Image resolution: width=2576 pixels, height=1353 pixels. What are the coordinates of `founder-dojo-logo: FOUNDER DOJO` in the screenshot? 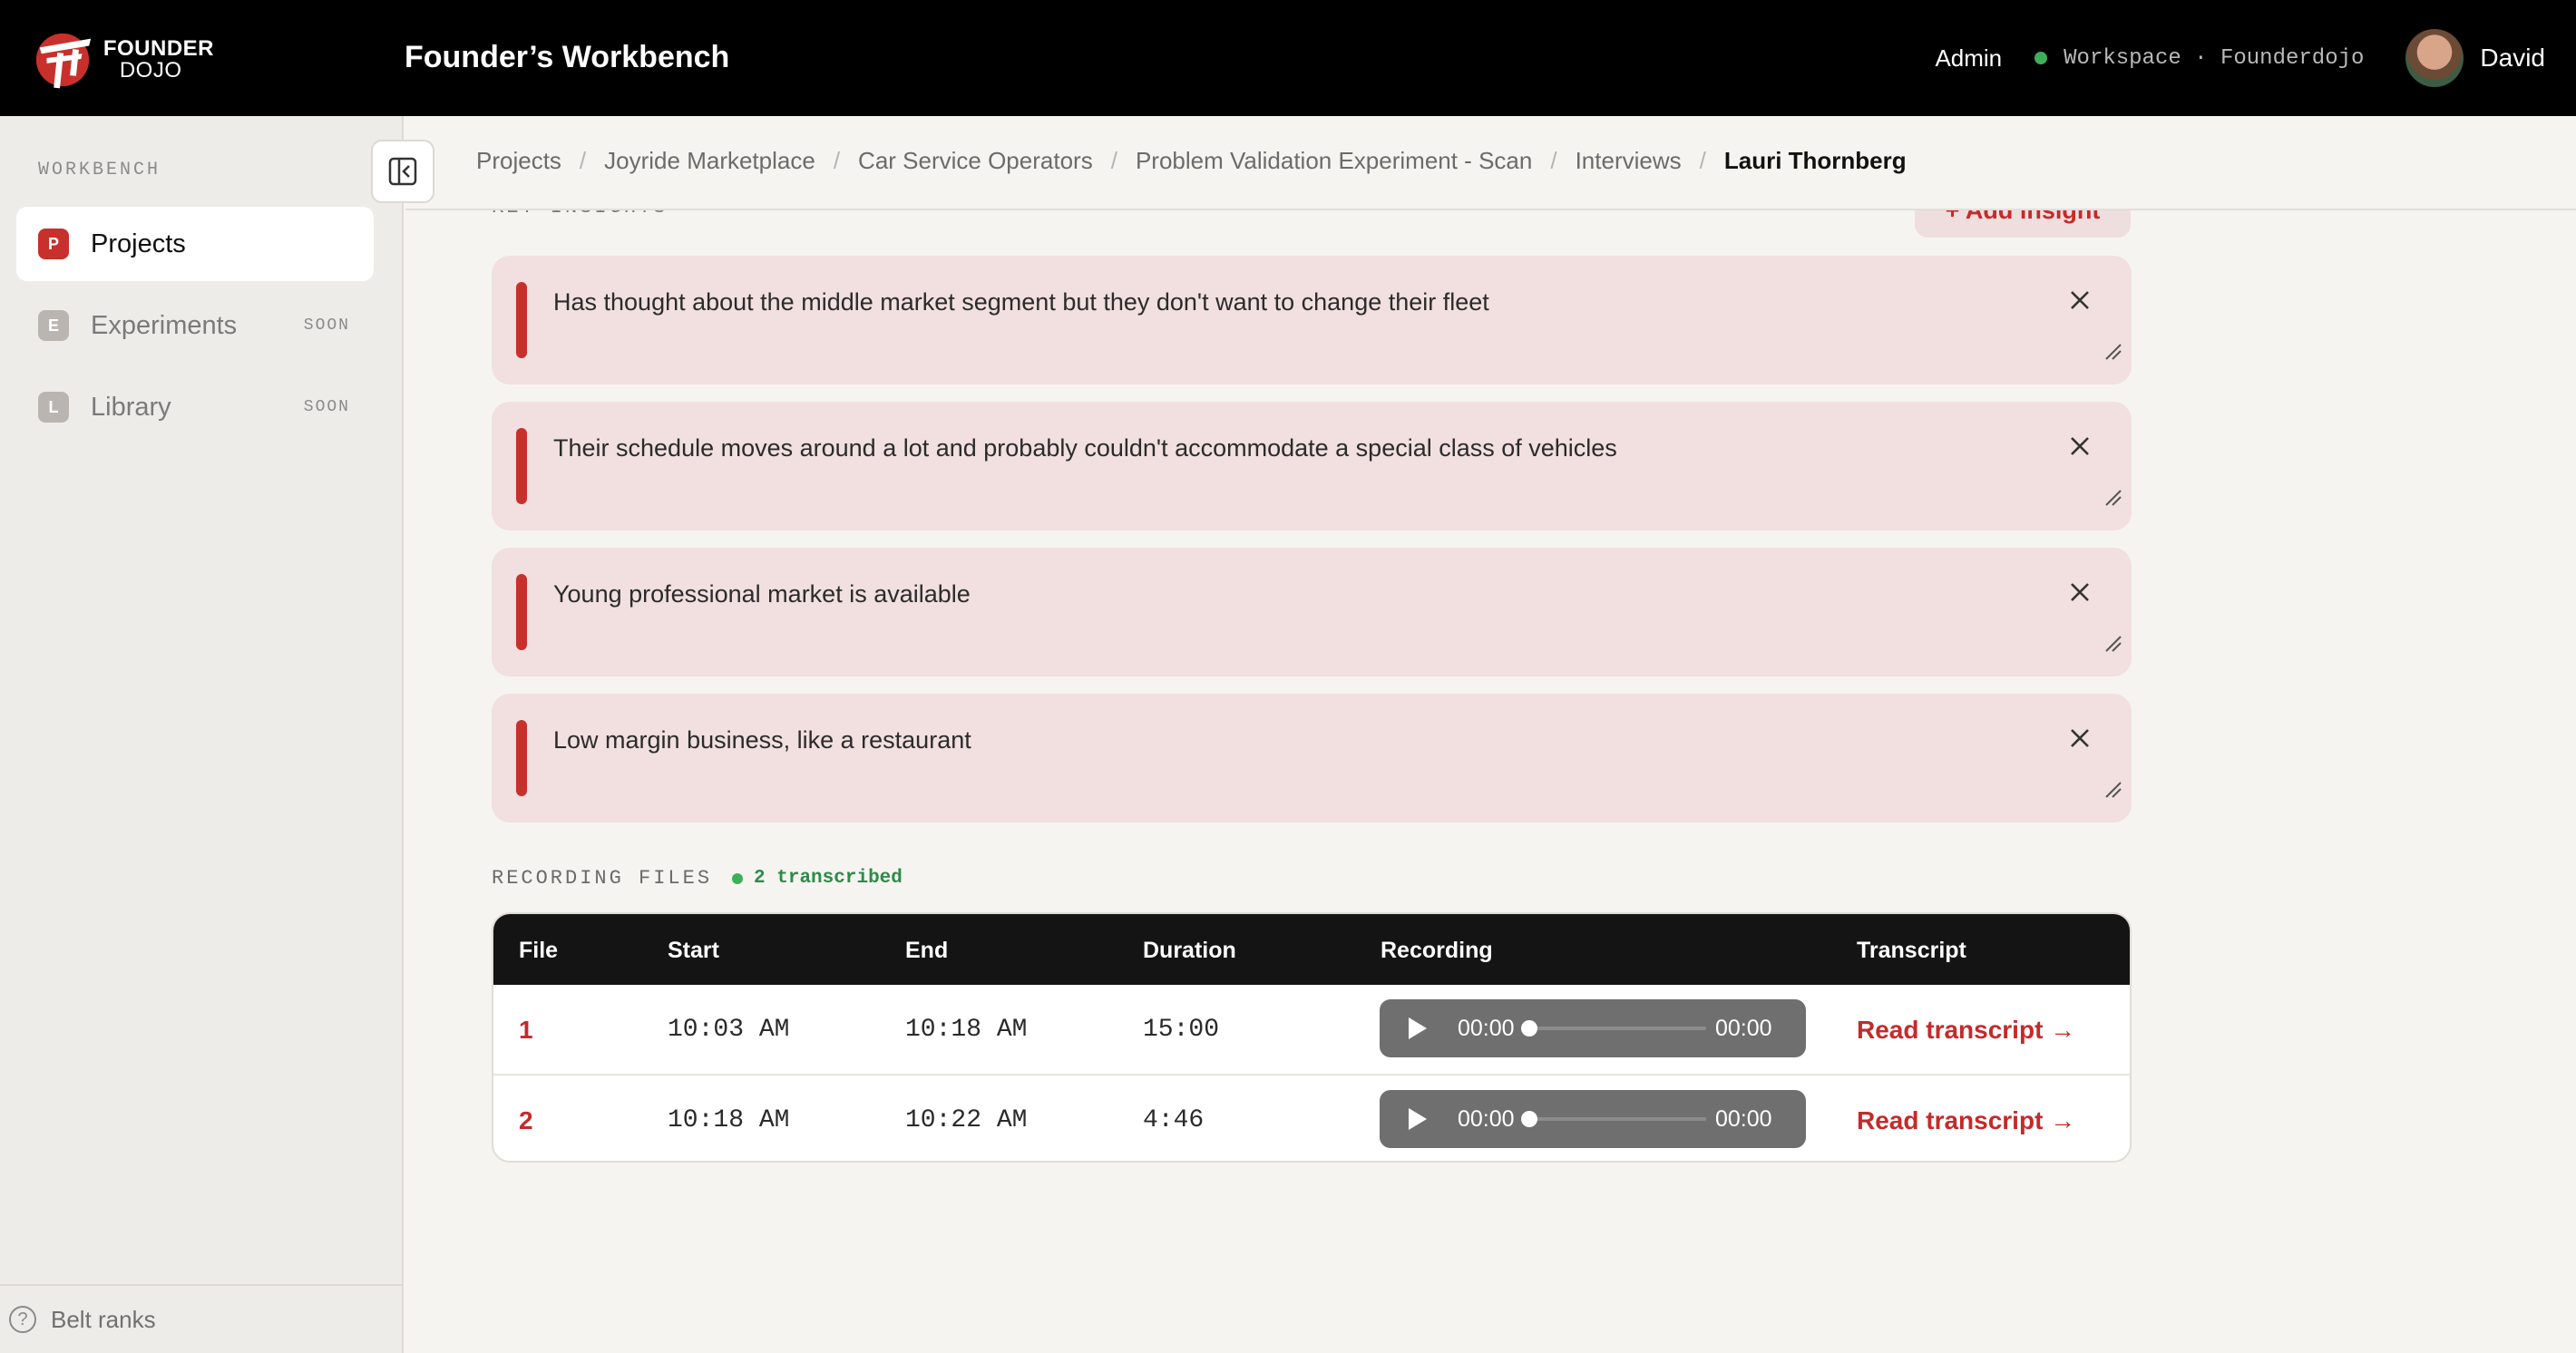 It's located at (123, 60).